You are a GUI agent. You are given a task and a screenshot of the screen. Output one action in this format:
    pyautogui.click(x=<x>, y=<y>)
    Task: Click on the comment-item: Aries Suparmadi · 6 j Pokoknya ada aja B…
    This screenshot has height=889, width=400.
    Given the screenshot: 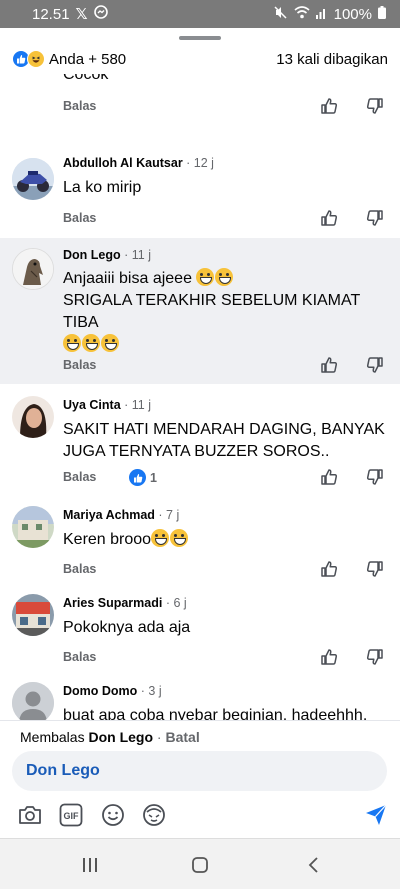 What is the action you would take?
    pyautogui.click(x=200, y=634)
    